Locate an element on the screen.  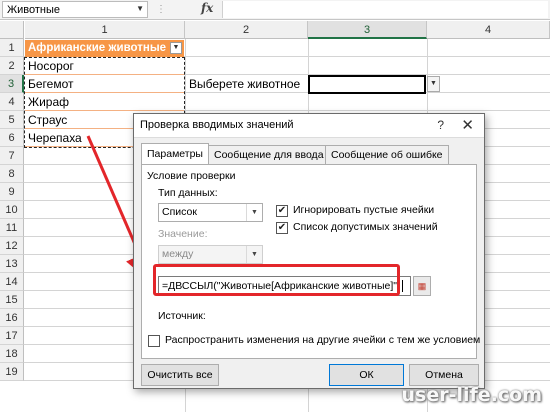
highlight-box is located at coordinates (276, 280).